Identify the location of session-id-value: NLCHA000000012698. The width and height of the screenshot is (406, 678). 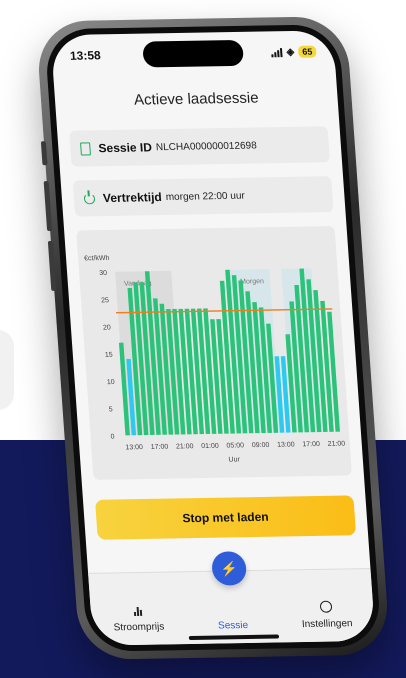
(206, 146).